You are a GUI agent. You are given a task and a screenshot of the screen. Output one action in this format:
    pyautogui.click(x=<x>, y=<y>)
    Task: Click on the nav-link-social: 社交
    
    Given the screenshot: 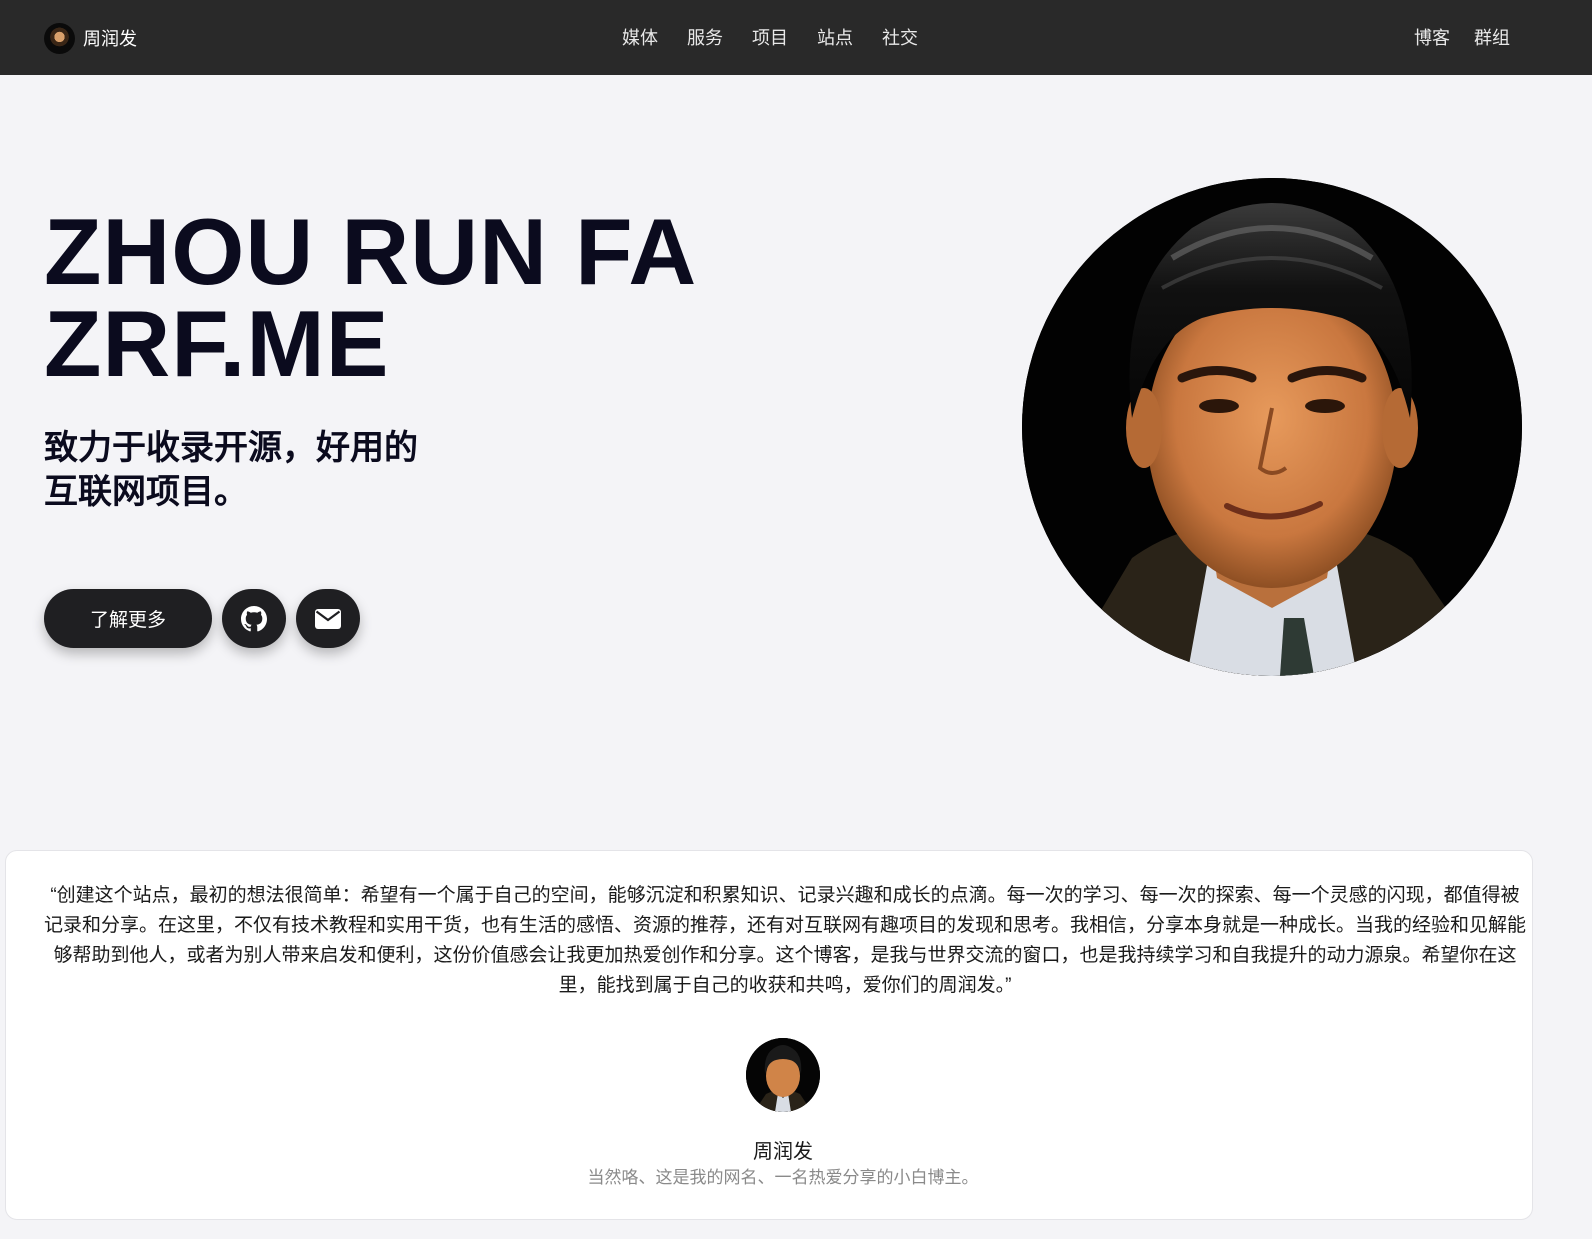 What is the action you would take?
    pyautogui.click(x=900, y=38)
    